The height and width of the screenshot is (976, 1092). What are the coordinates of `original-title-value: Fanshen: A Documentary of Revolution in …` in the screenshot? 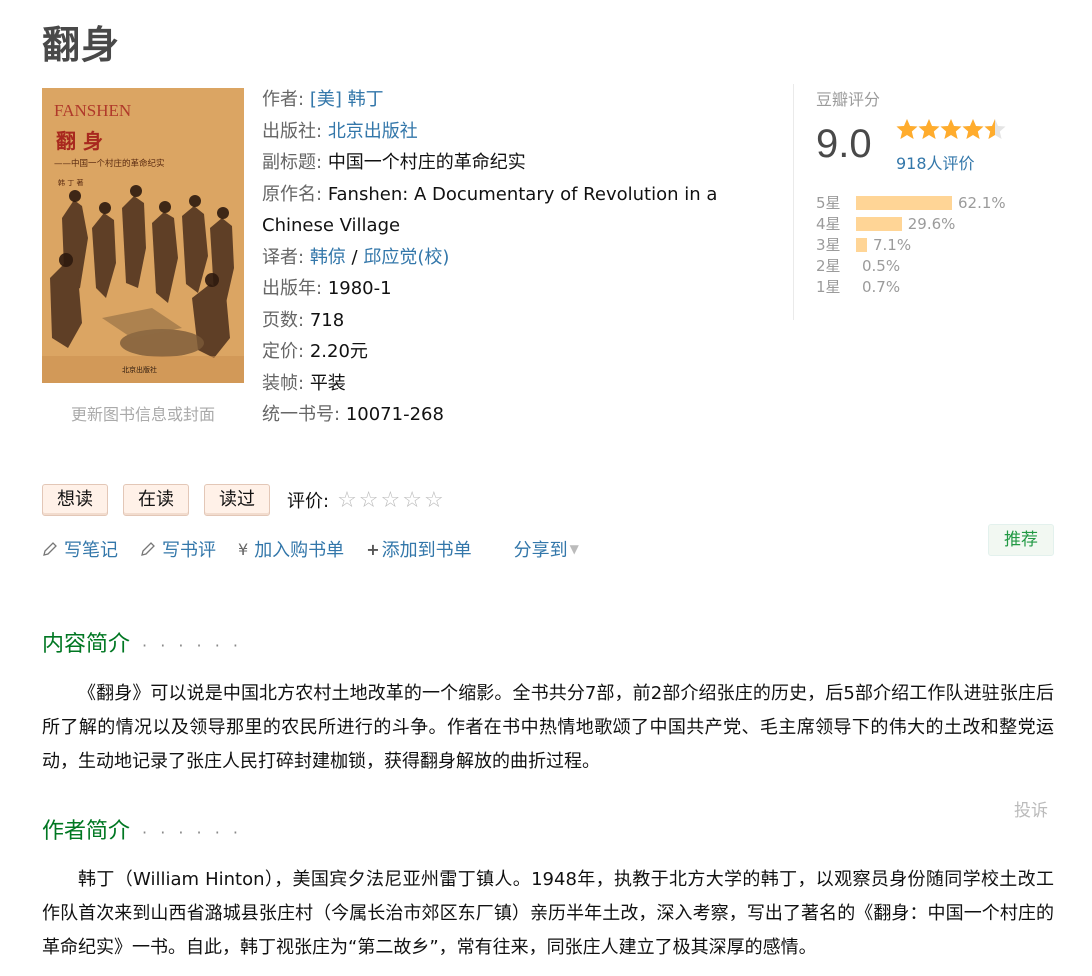 It's located at (490, 210).